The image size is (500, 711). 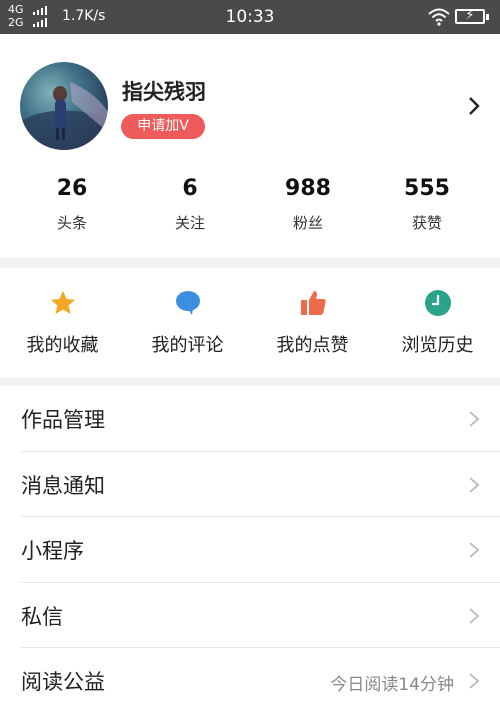 I want to click on star-icon, so click(x=62, y=302).